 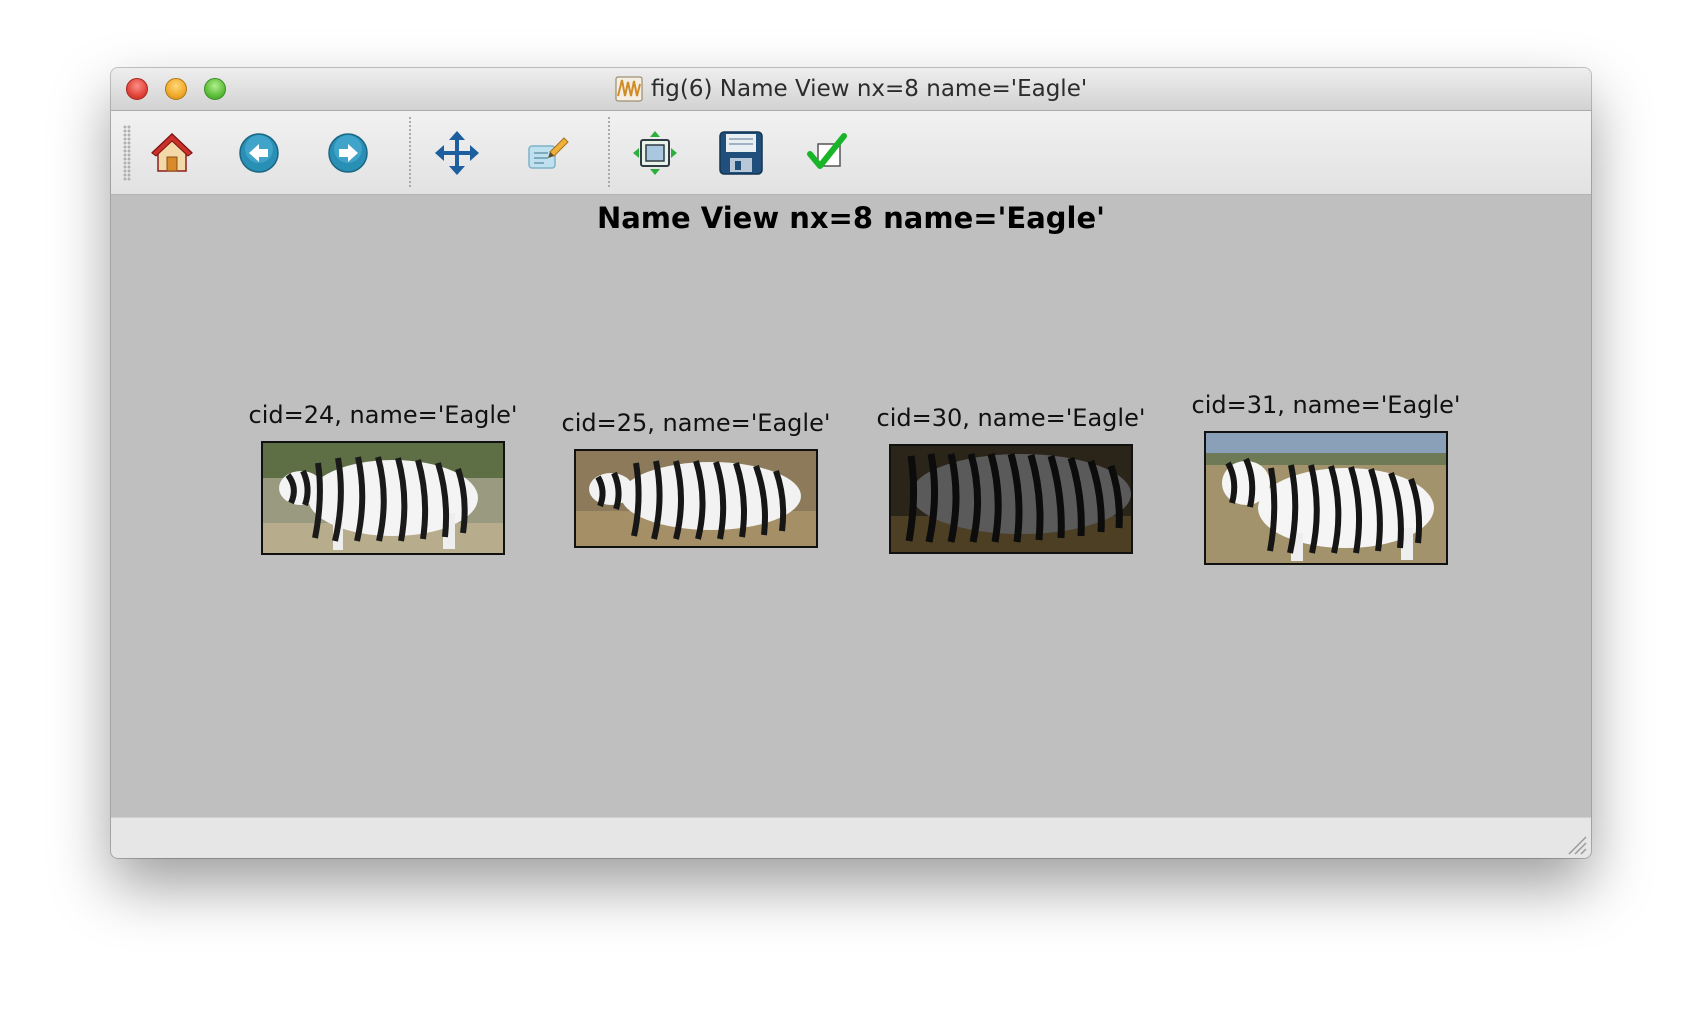 I want to click on toolbar-grip, so click(x=127, y=153).